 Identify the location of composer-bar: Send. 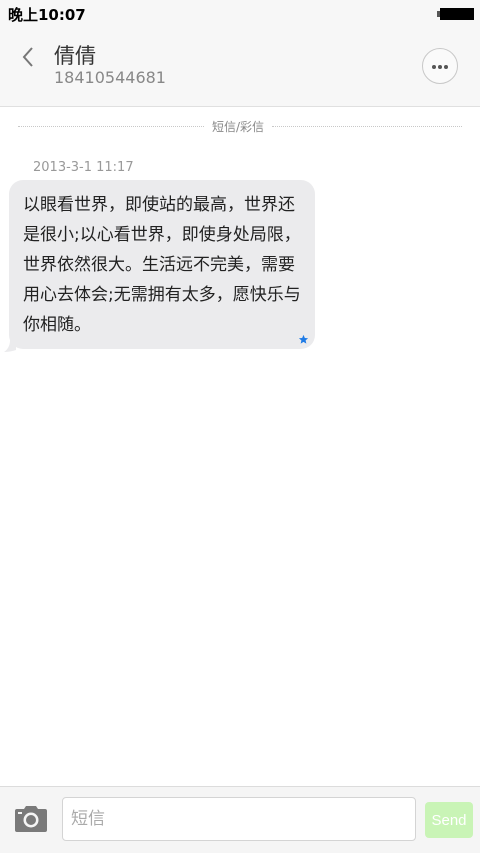
(240, 819).